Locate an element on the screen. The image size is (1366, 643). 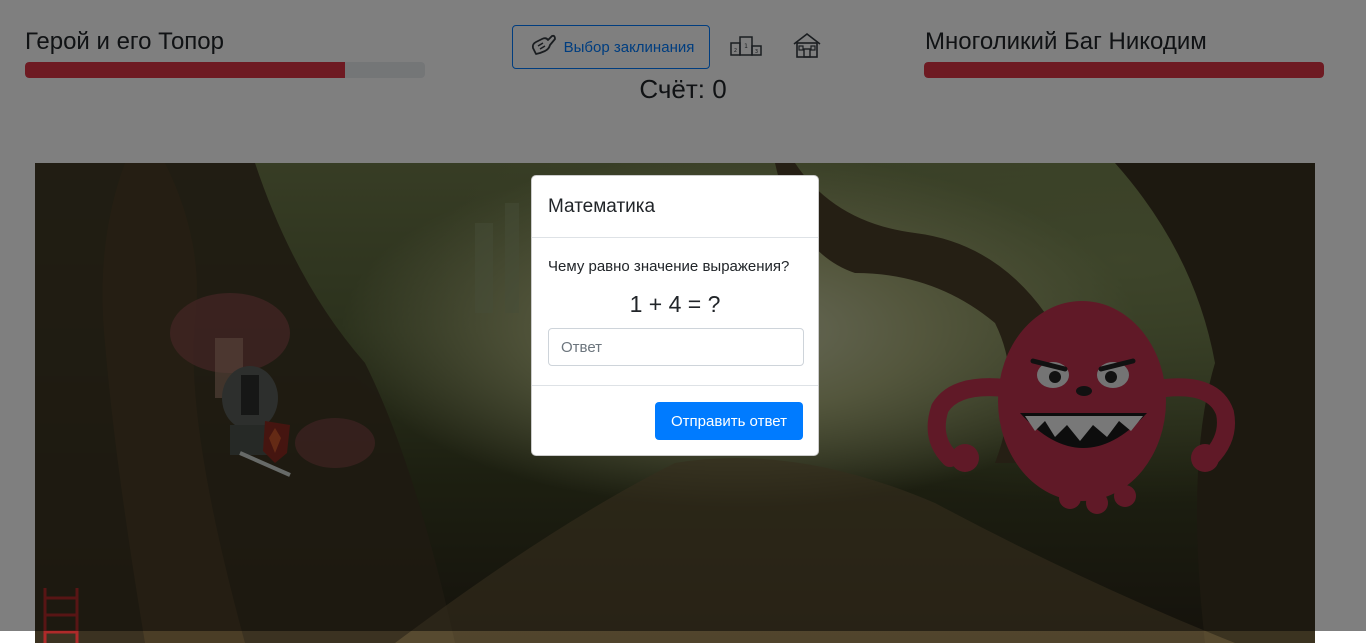
answer-input is located at coordinates (676, 347).